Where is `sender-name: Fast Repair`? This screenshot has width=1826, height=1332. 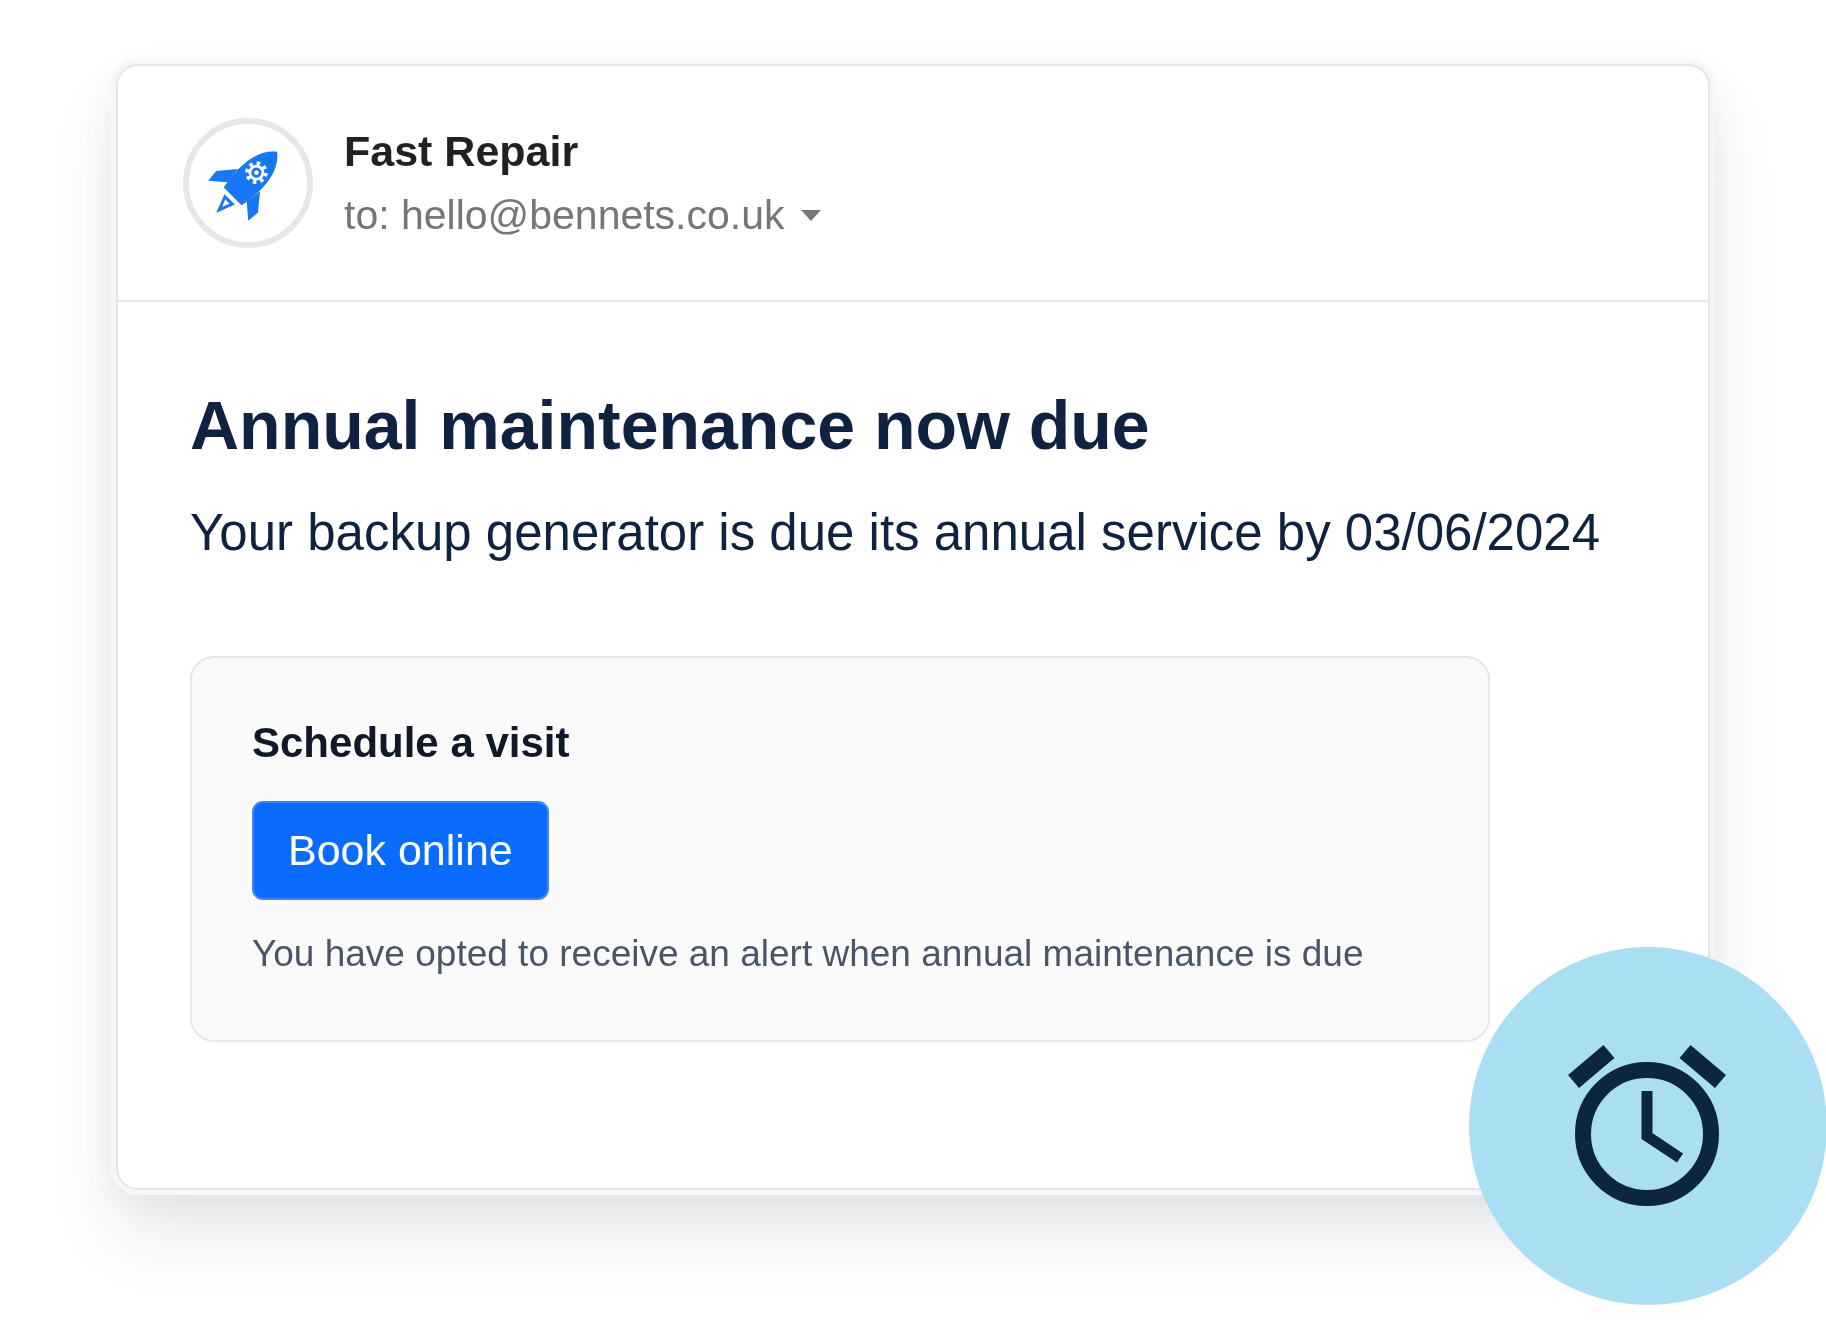
sender-name: Fast Repair is located at coordinates (462, 152).